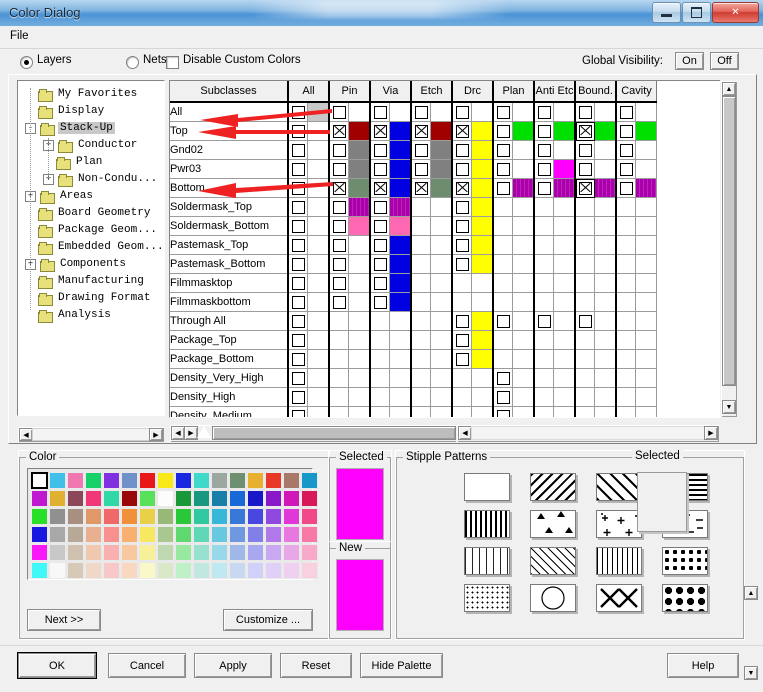 The width and height of the screenshot is (763, 692). I want to click on grid-row-label: Gnd02, so click(229, 150).